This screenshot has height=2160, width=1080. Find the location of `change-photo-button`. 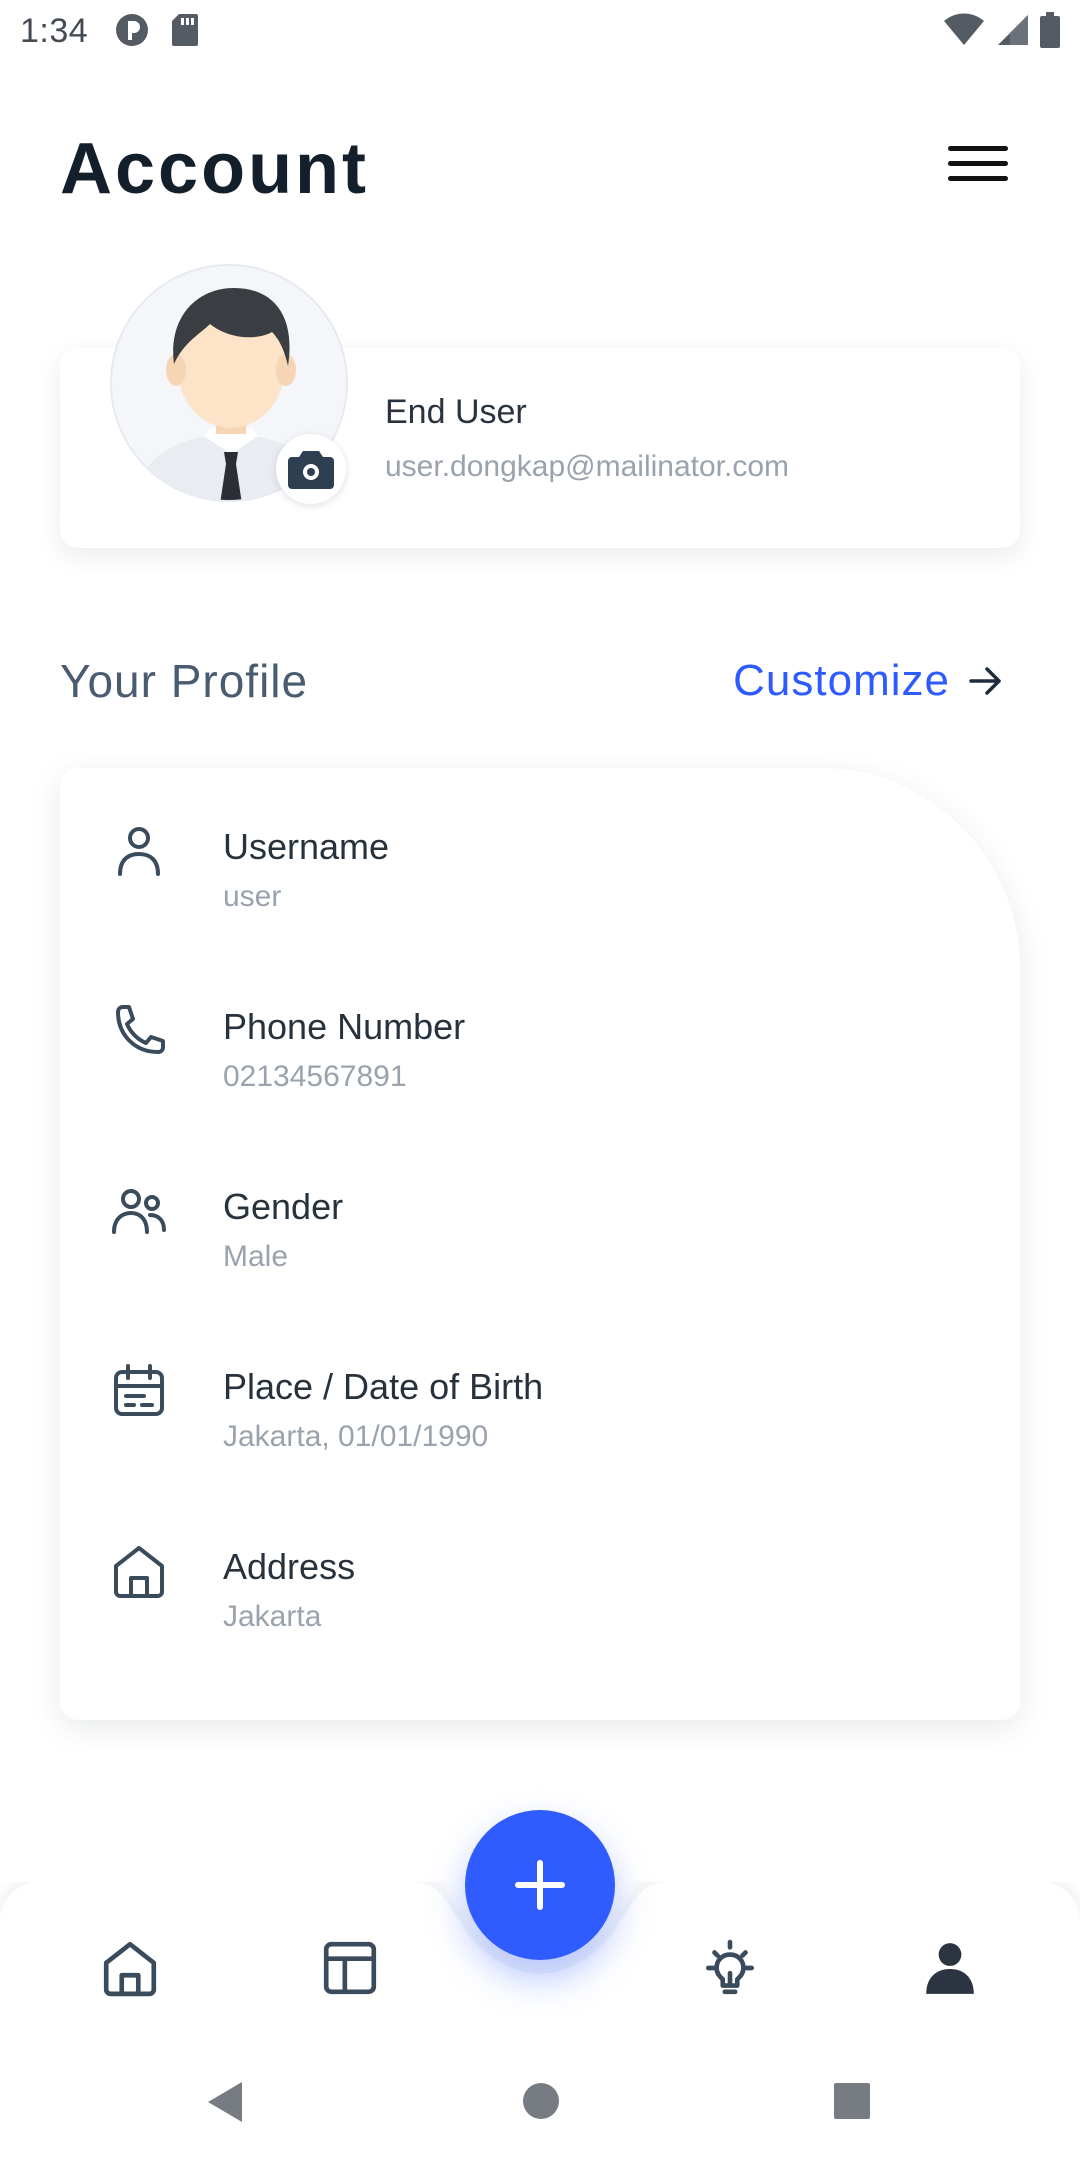

change-photo-button is located at coordinates (311, 469).